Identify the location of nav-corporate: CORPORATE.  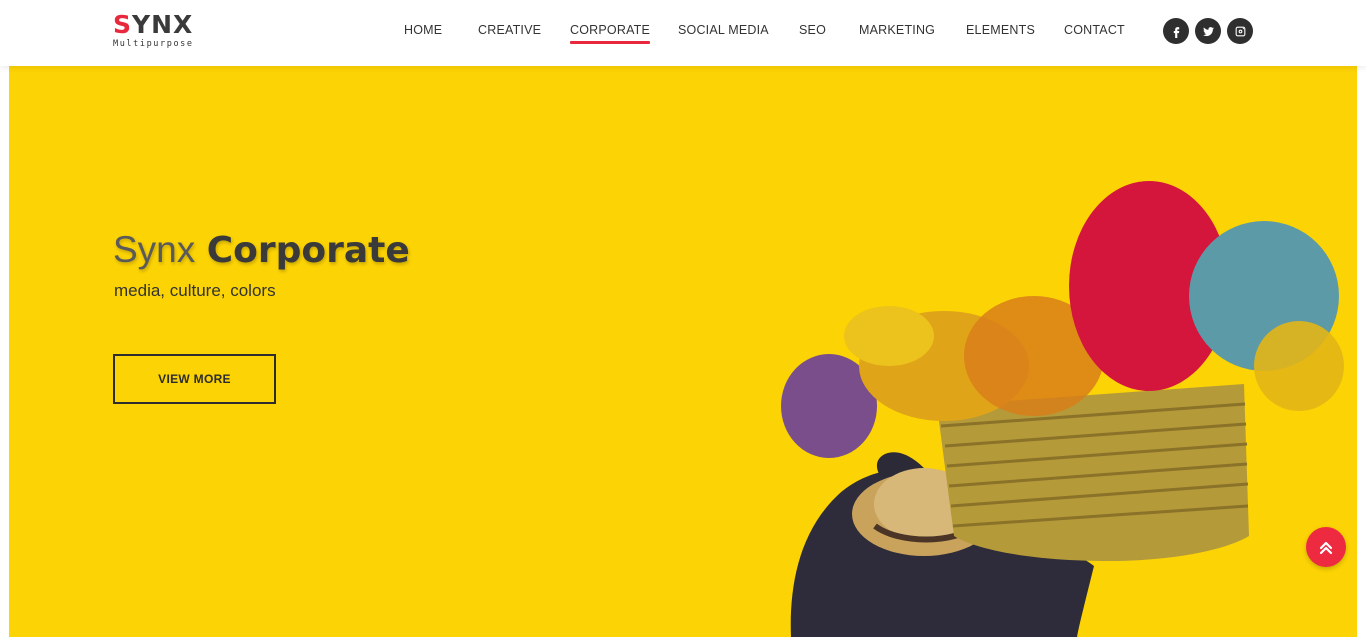
(610, 33).